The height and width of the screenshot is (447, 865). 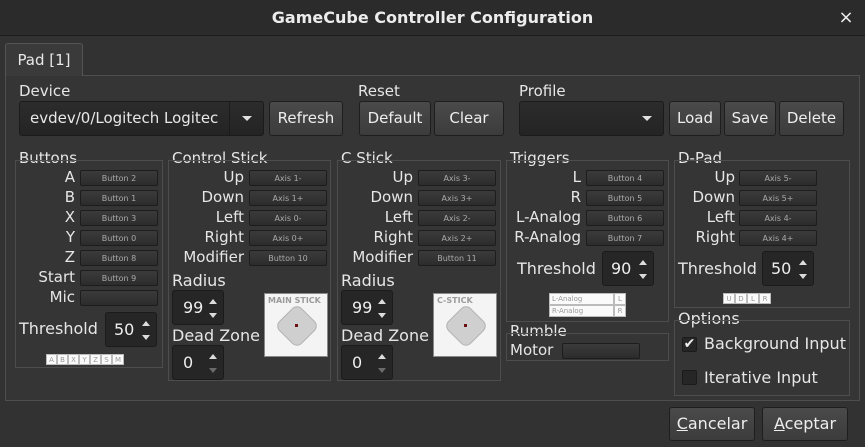 I want to click on cancel-button: Cancelar, so click(x=712, y=424).